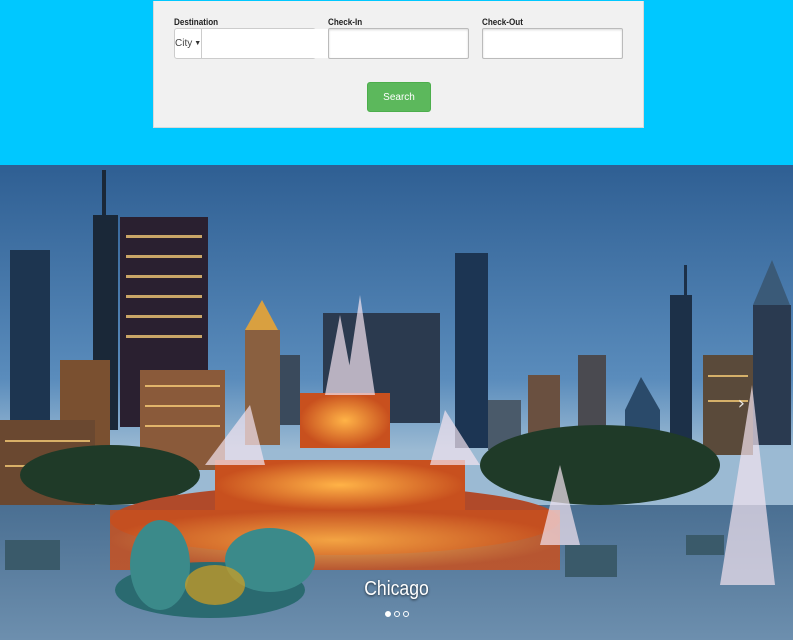  Describe the element at coordinates (198, 43) in the screenshot. I see `caret-down-icon: ▼` at that location.